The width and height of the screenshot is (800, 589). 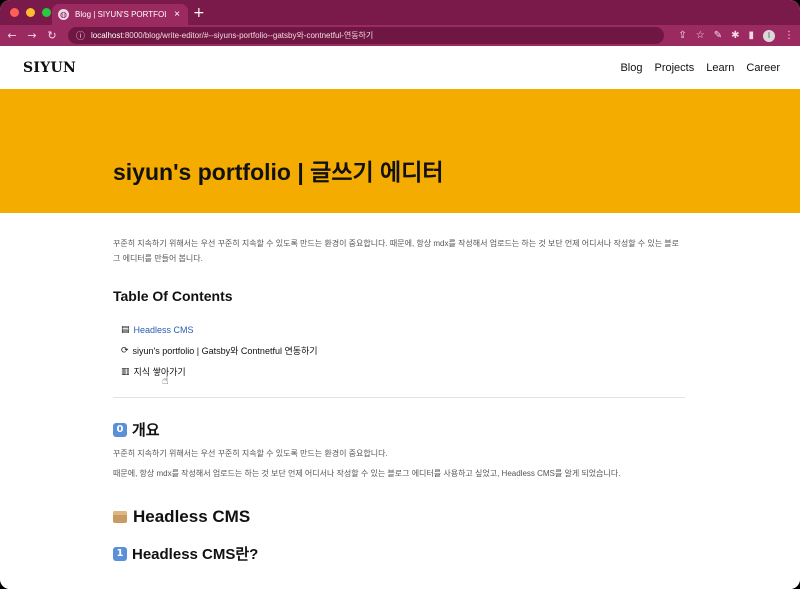 What do you see at coordinates (700, 35) in the screenshot?
I see `bookmark-star-icon: ☆` at bounding box center [700, 35].